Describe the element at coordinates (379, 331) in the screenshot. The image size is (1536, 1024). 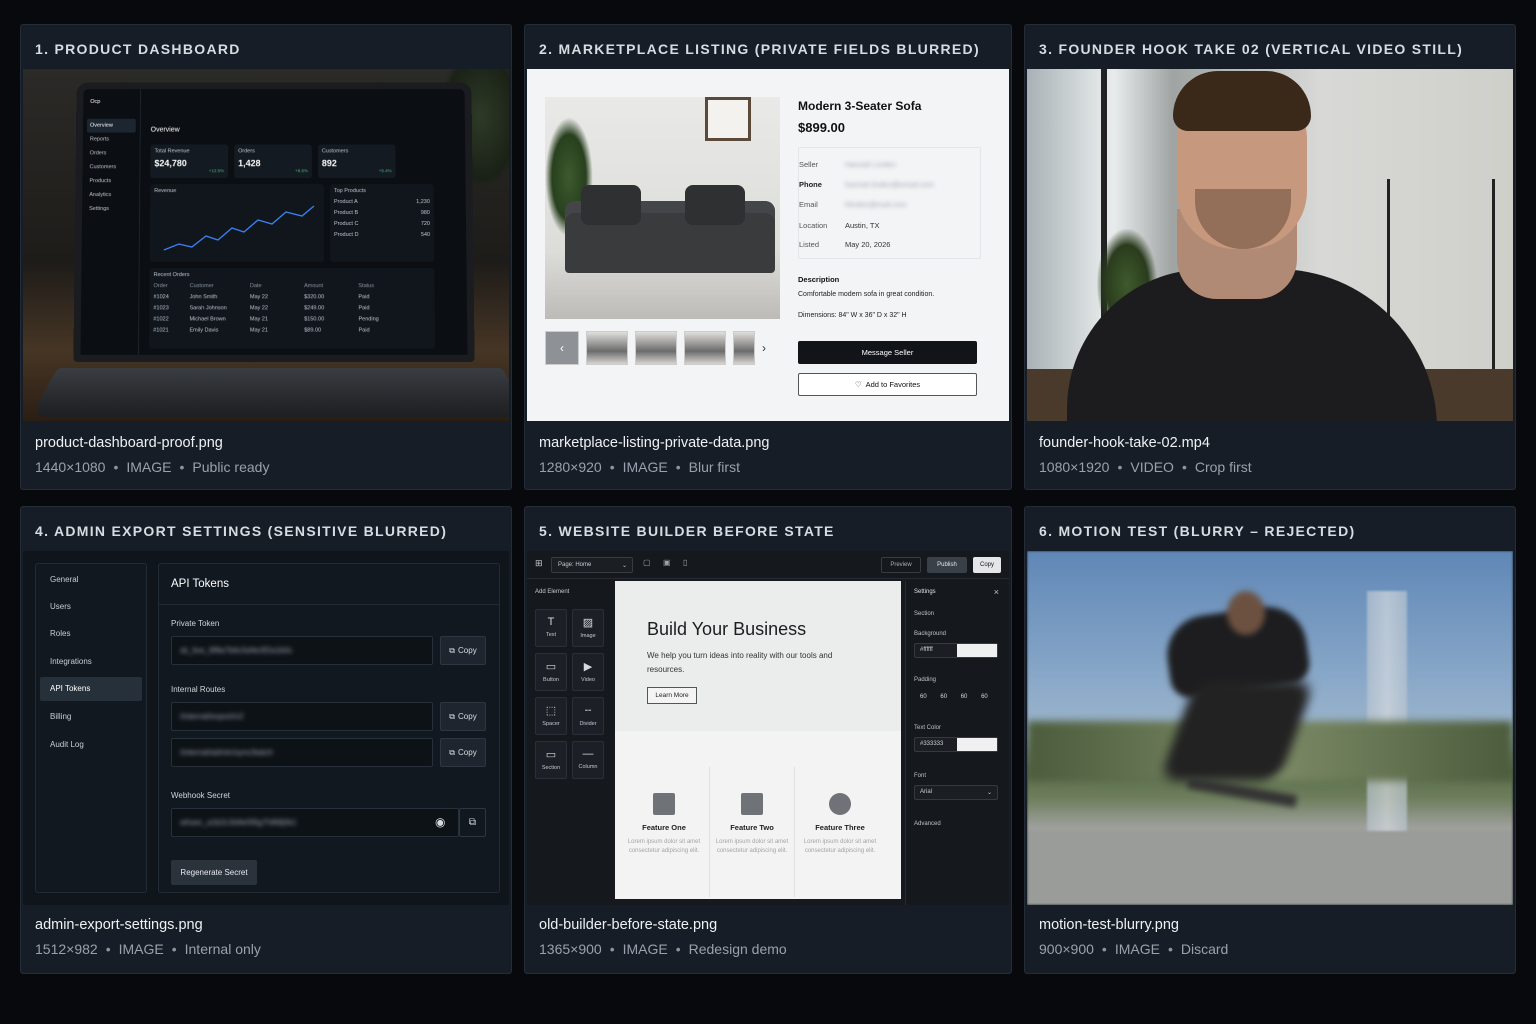
I see `table-cell: Paid` at that location.